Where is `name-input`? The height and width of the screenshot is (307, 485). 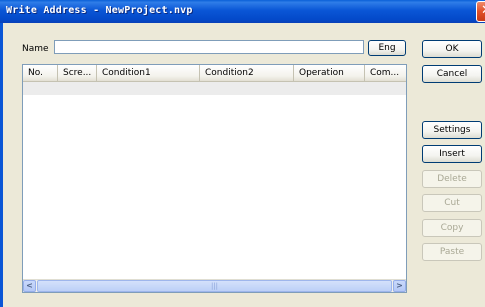 name-input is located at coordinates (209, 47).